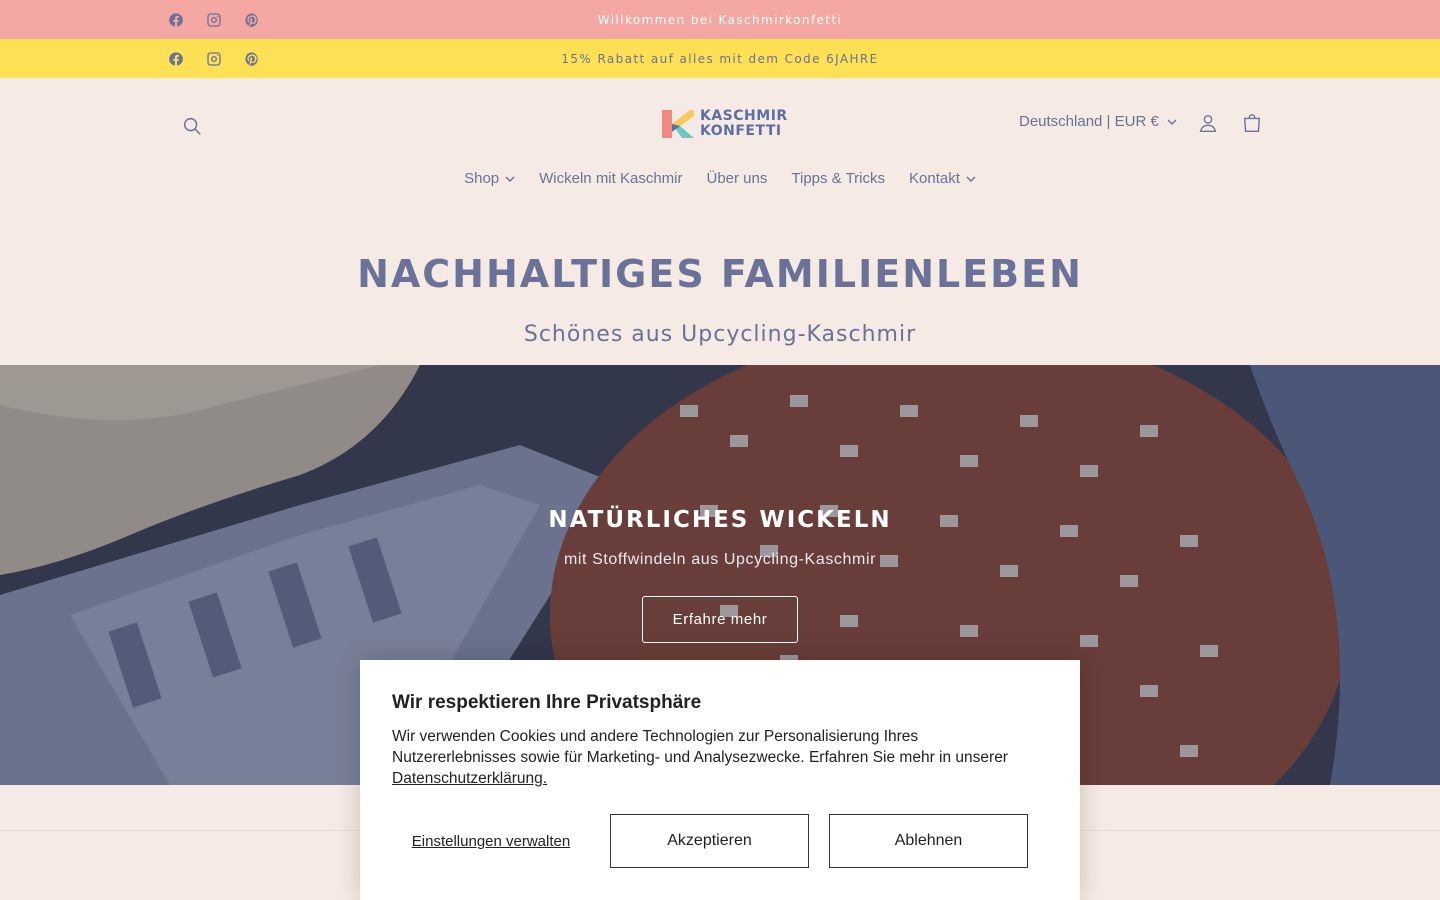 The height and width of the screenshot is (900, 1440). I want to click on accept-button: Akzeptieren, so click(709, 841).